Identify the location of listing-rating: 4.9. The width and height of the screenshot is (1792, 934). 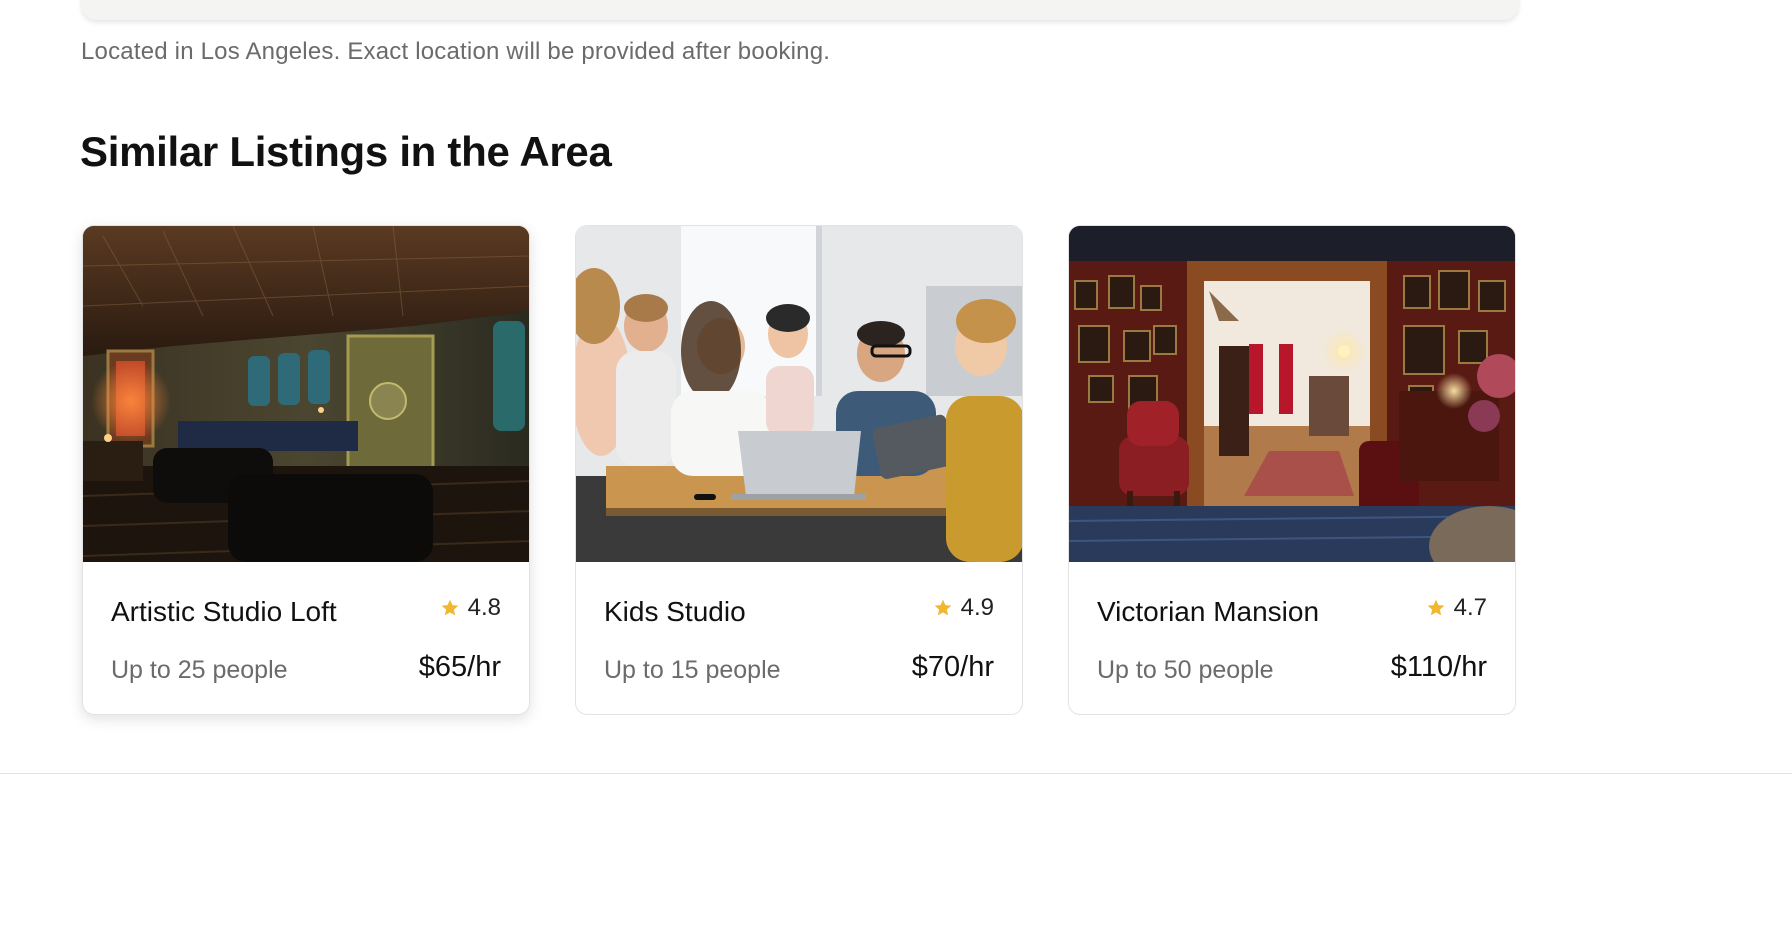
(963, 608).